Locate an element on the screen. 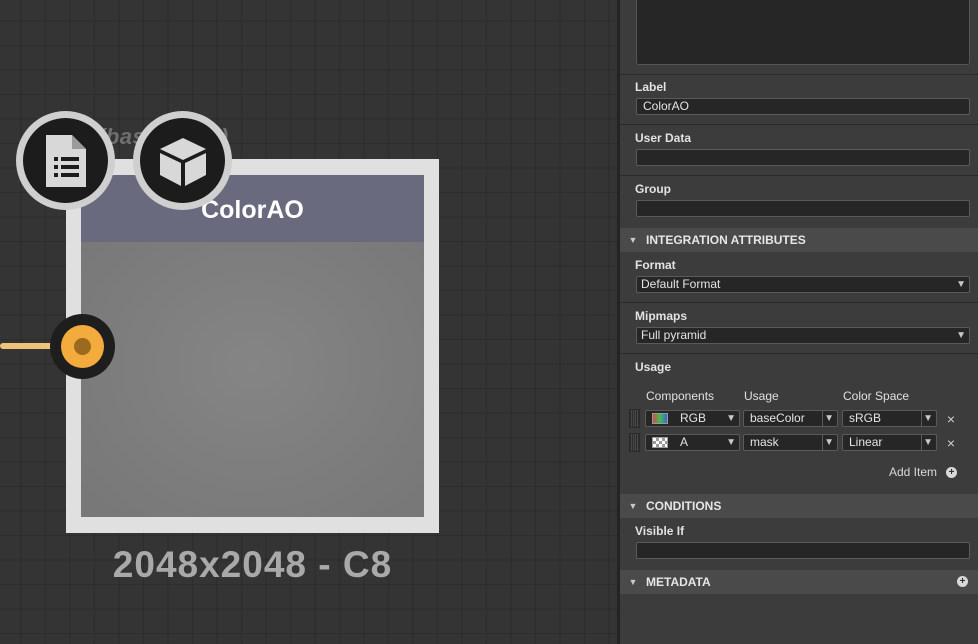 Image resolution: width=978 pixels, height=644 pixels. group-input is located at coordinates (803, 208).